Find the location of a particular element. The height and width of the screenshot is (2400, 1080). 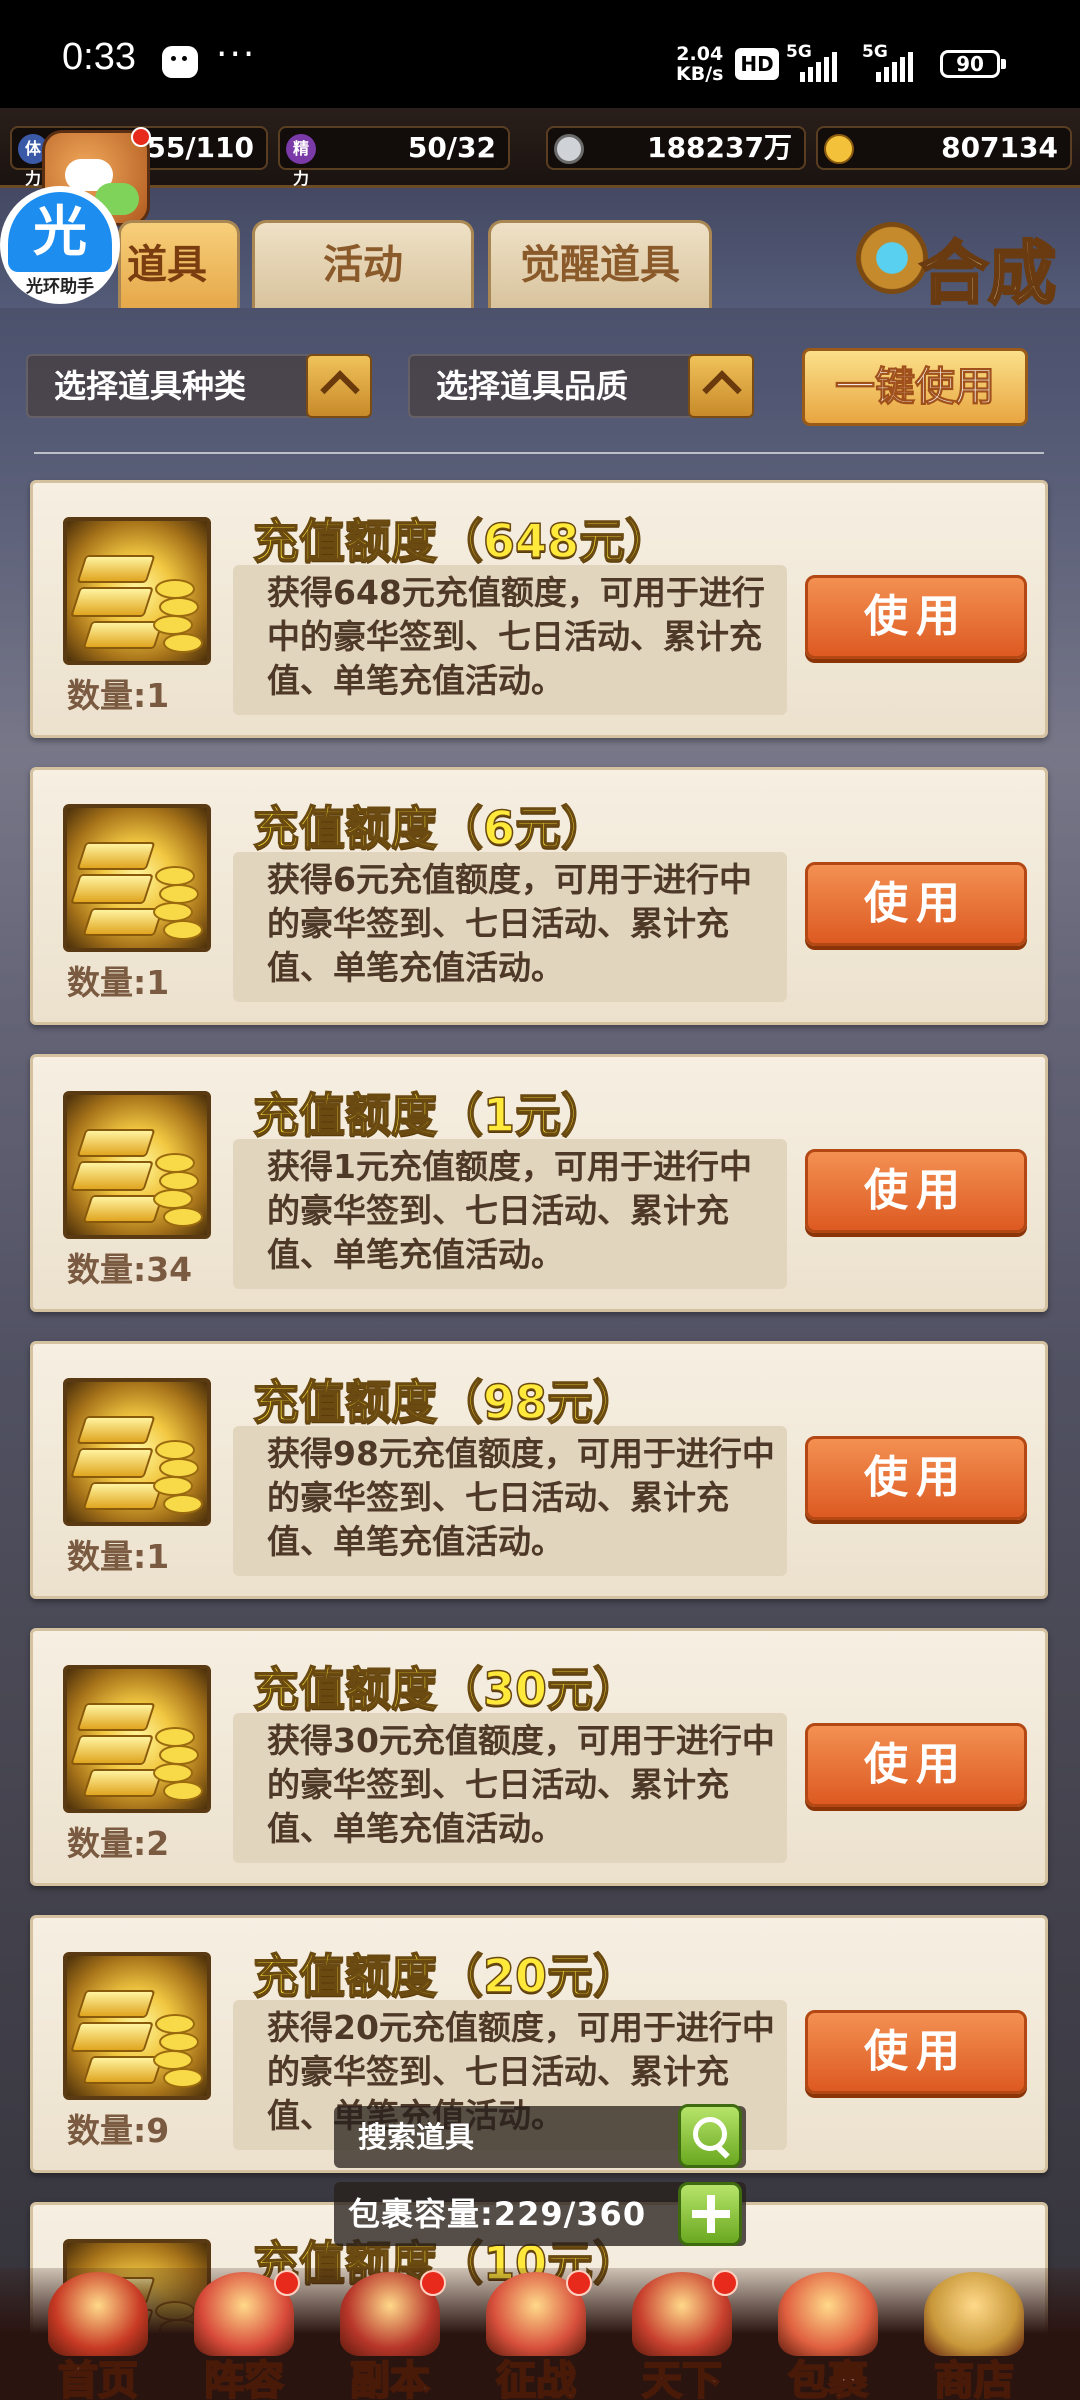

item-type-label: 选择道具种类 is located at coordinates (150, 386).